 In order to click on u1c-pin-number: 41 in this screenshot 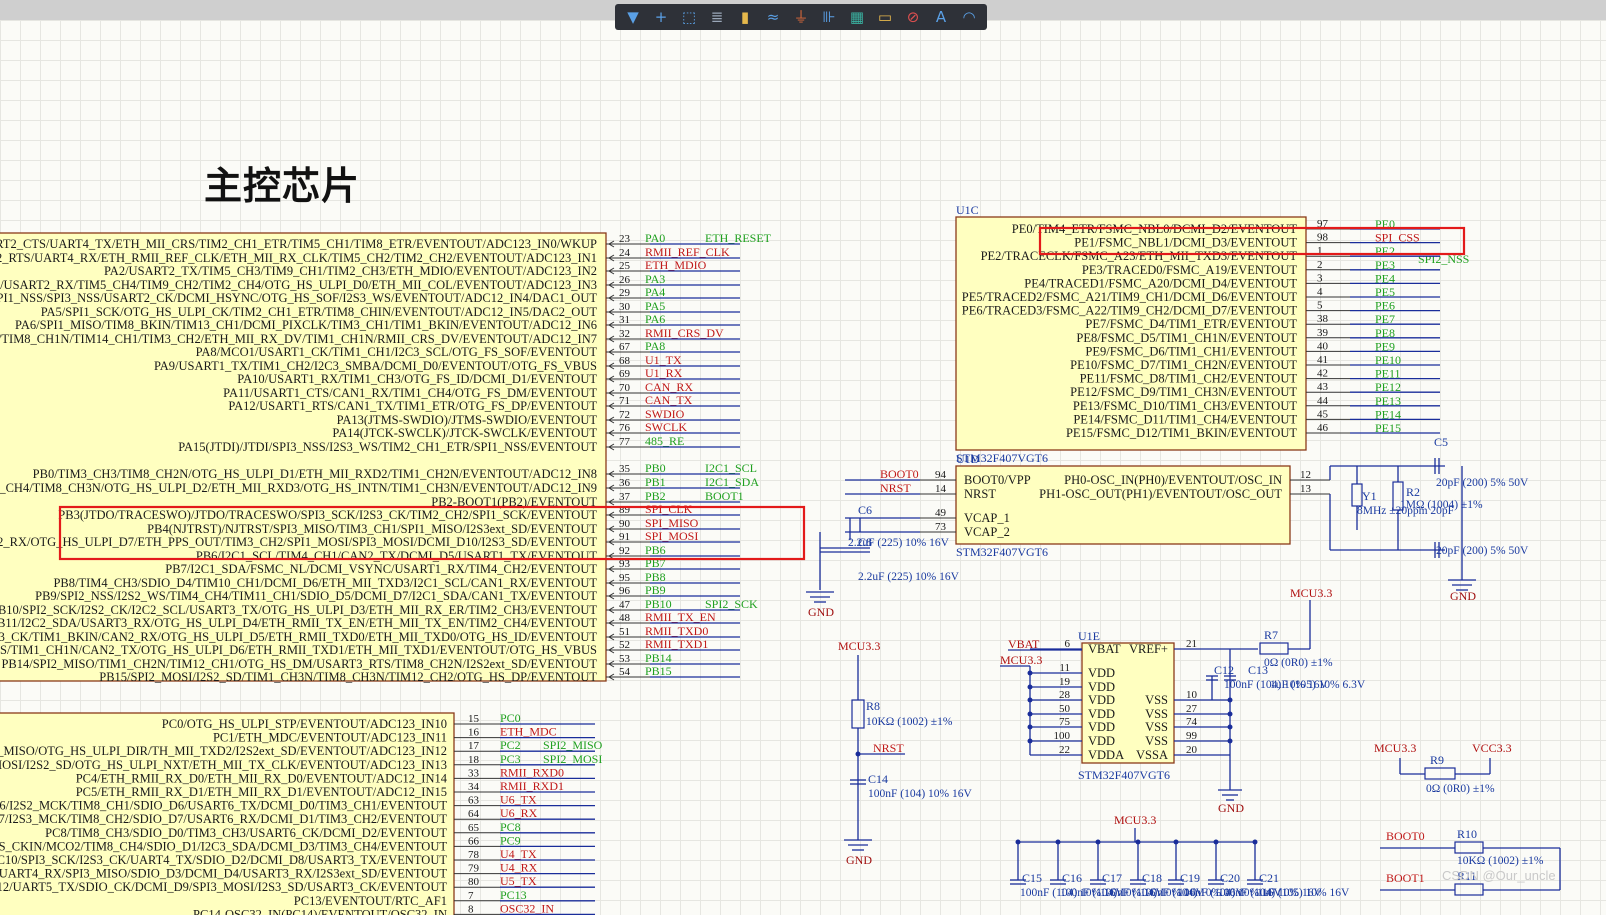, I will do `click(1322, 360)`.